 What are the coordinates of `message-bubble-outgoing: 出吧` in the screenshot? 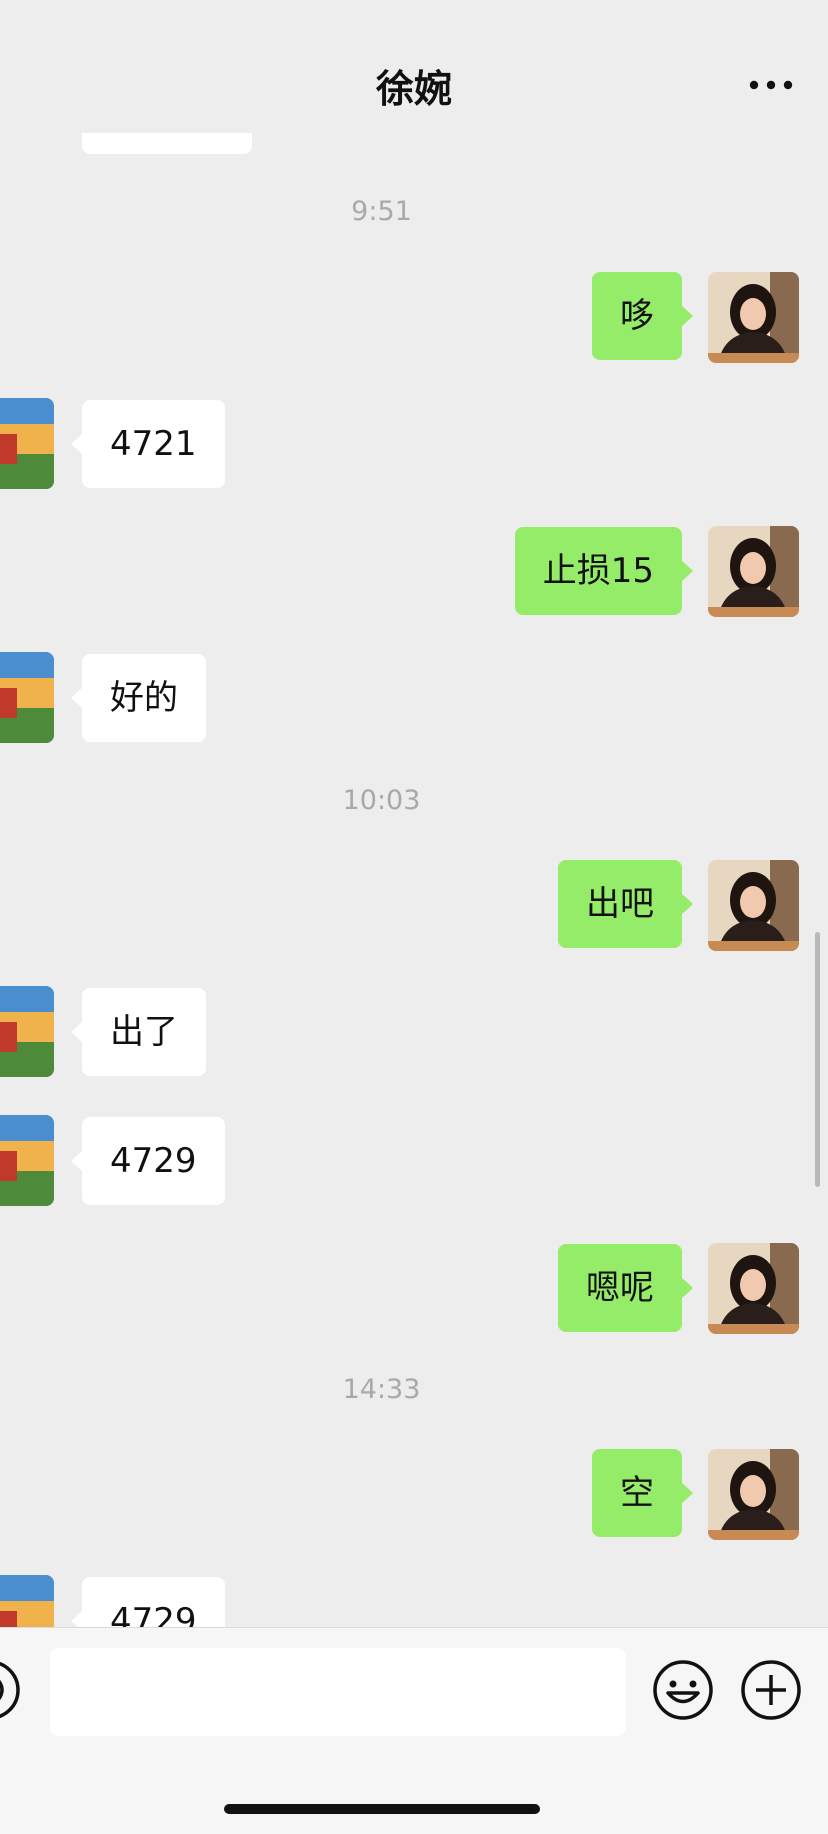 It's located at (625, 904).